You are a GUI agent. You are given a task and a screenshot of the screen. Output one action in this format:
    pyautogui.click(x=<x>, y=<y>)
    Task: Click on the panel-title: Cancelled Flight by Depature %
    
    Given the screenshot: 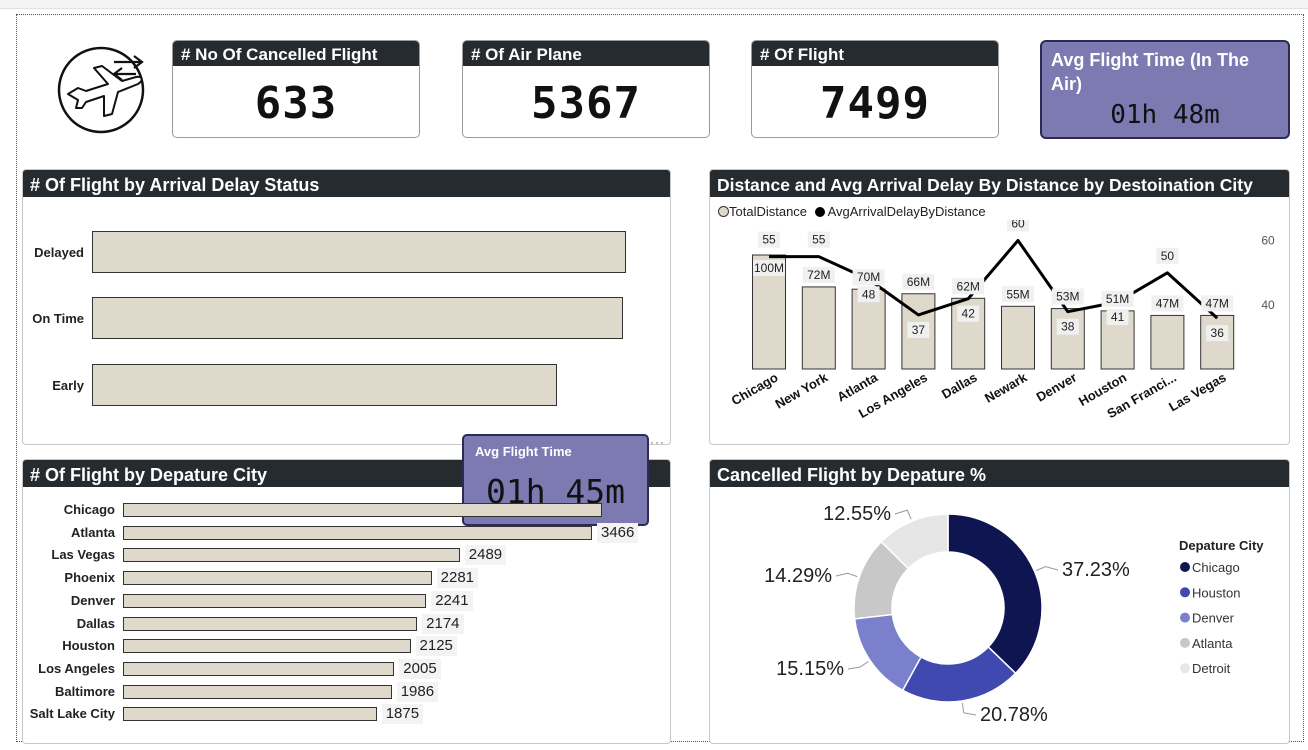 What is the action you would take?
    pyautogui.click(x=999, y=473)
    